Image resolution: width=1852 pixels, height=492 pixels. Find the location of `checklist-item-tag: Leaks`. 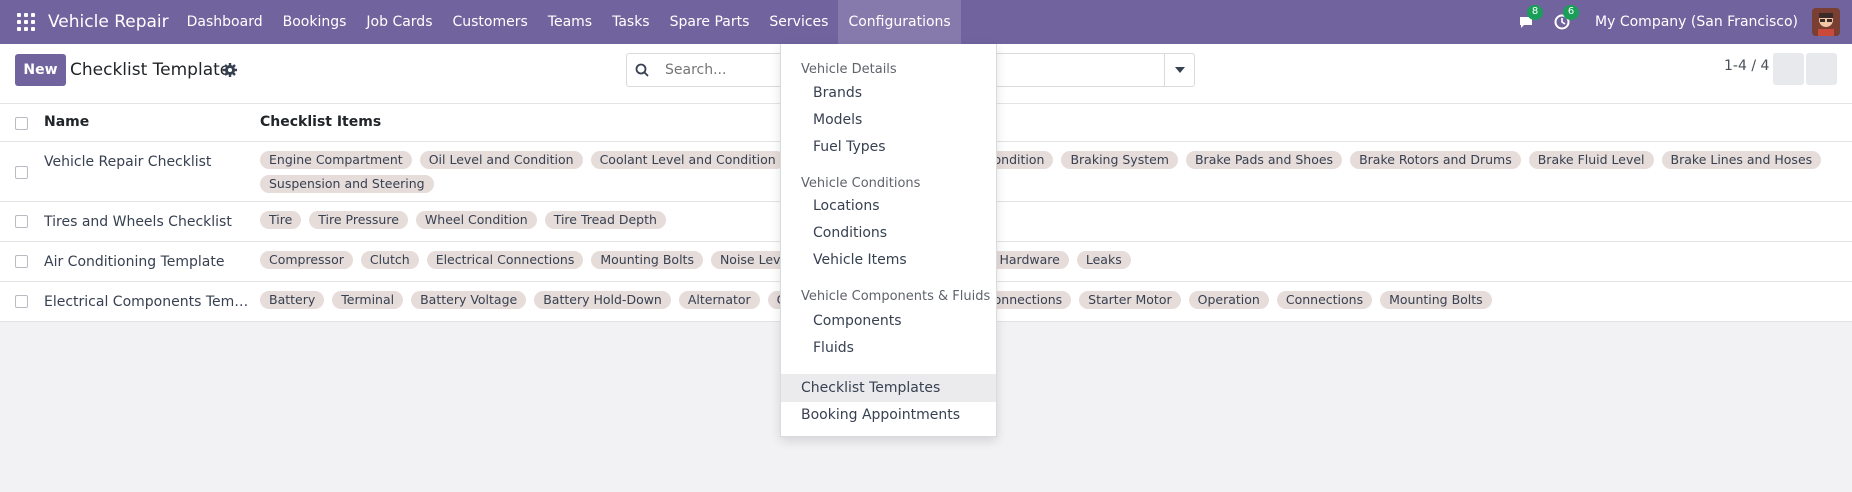

checklist-item-tag: Leaks is located at coordinates (1103, 260).